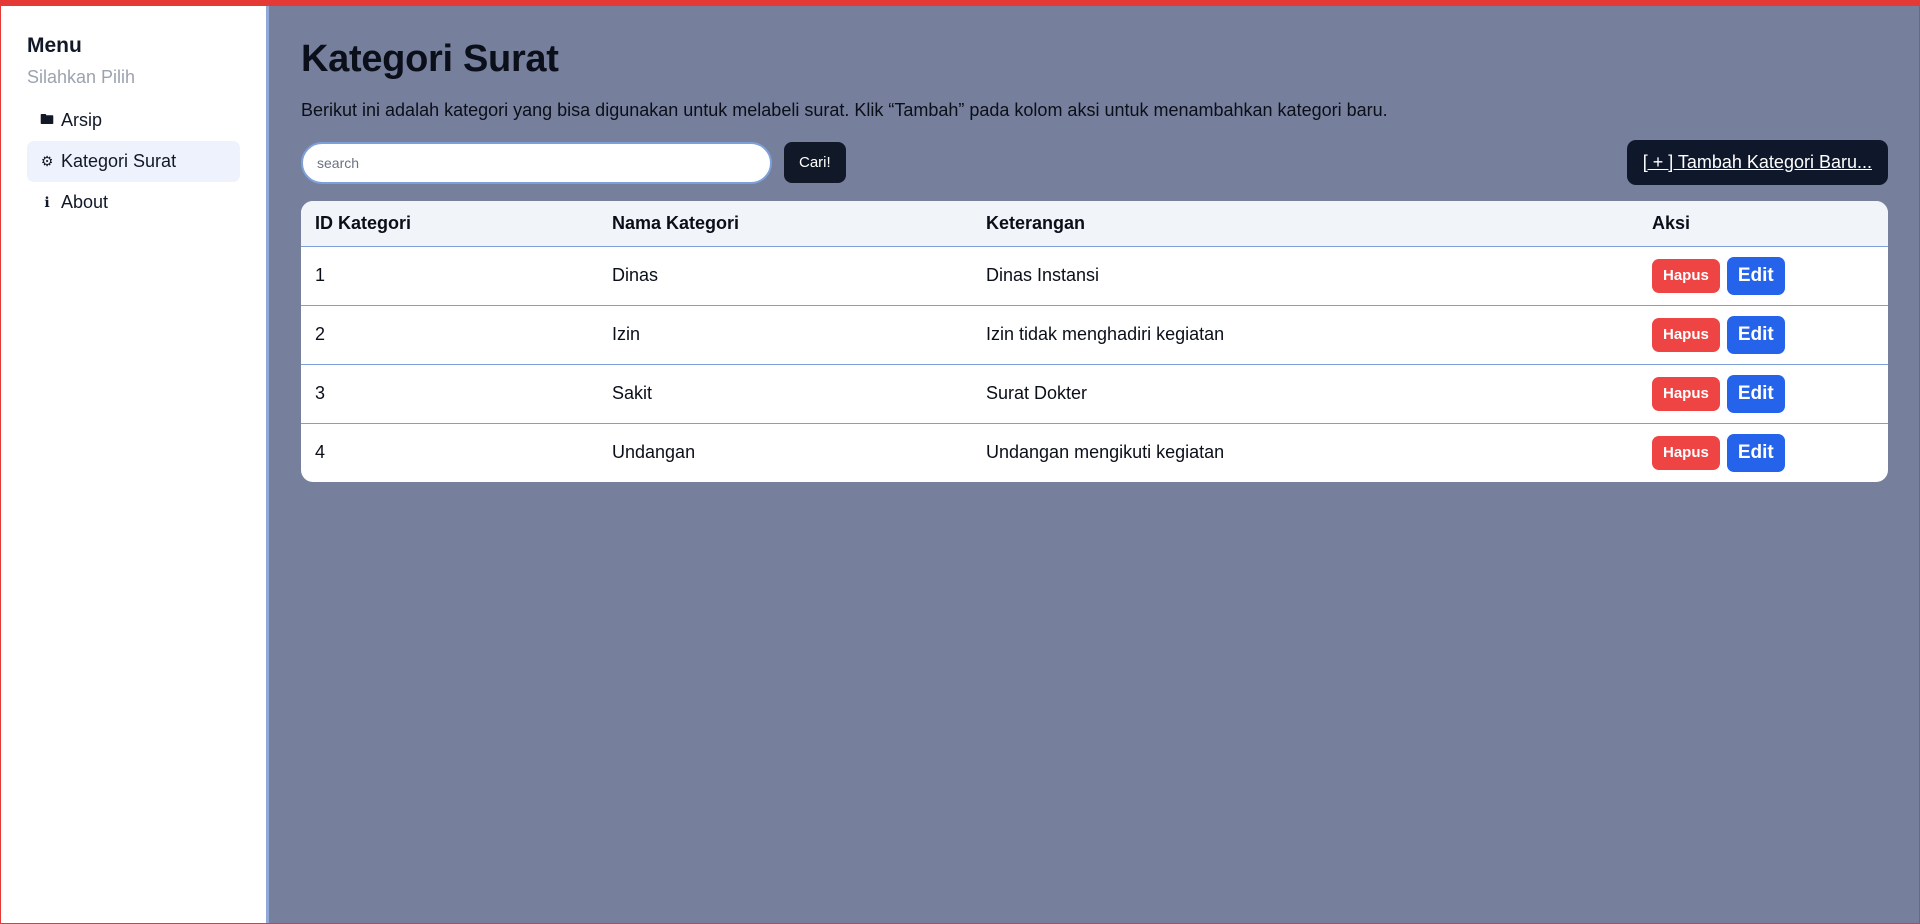  What do you see at coordinates (85, 202) in the screenshot?
I see `sidebar-item-label: About` at bounding box center [85, 202].